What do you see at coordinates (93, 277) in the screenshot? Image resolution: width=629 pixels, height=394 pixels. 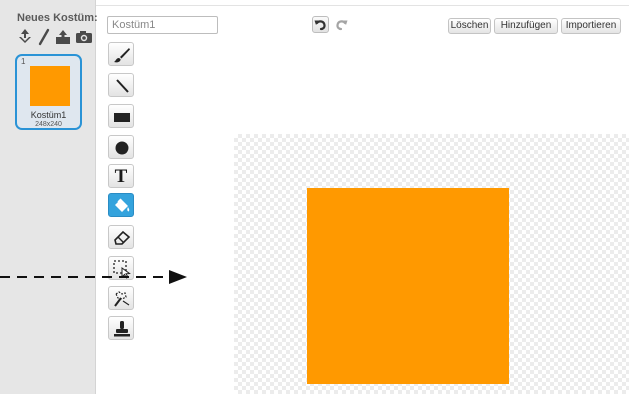 I see `annotation-arrow` at bounding box center [93, 277].